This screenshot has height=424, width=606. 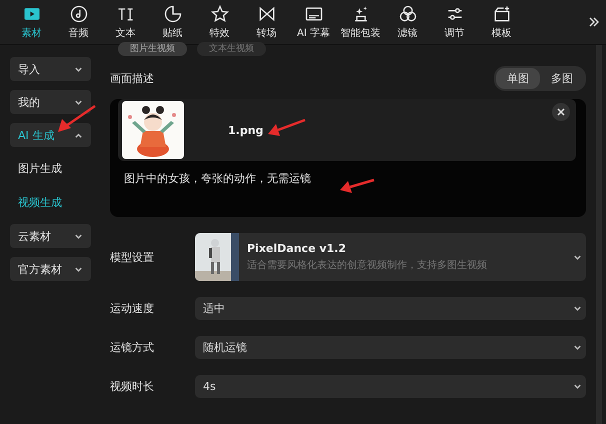 What do you see at coordinates (50, 168) in the screenshot?
I see `sidebar-subitem: 图片生成` at bounding box center [50, 168].